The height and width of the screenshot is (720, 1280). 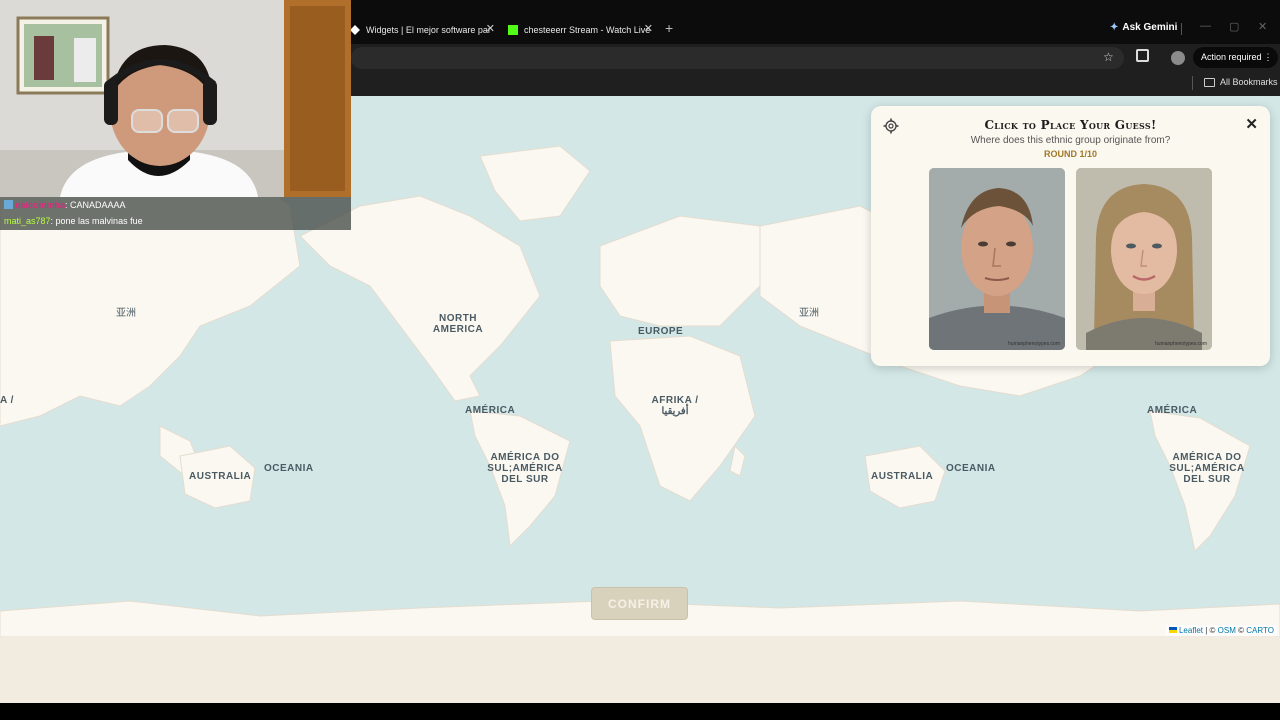 What do you see at coordinates (737, 58) in the screenshot?
I see `address-bar` at bounding box center [737, 58].